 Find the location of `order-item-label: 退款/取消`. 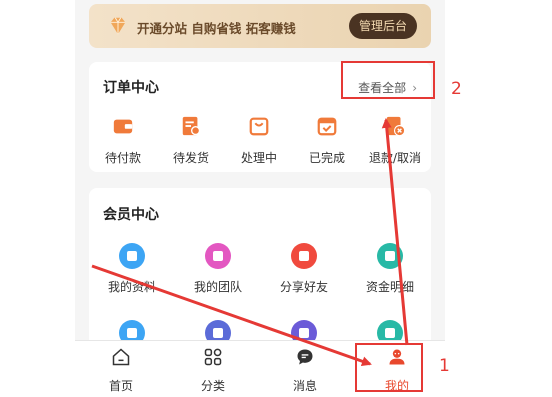

order-item-label: 退款/取消 is located at coordinates (395, 158).